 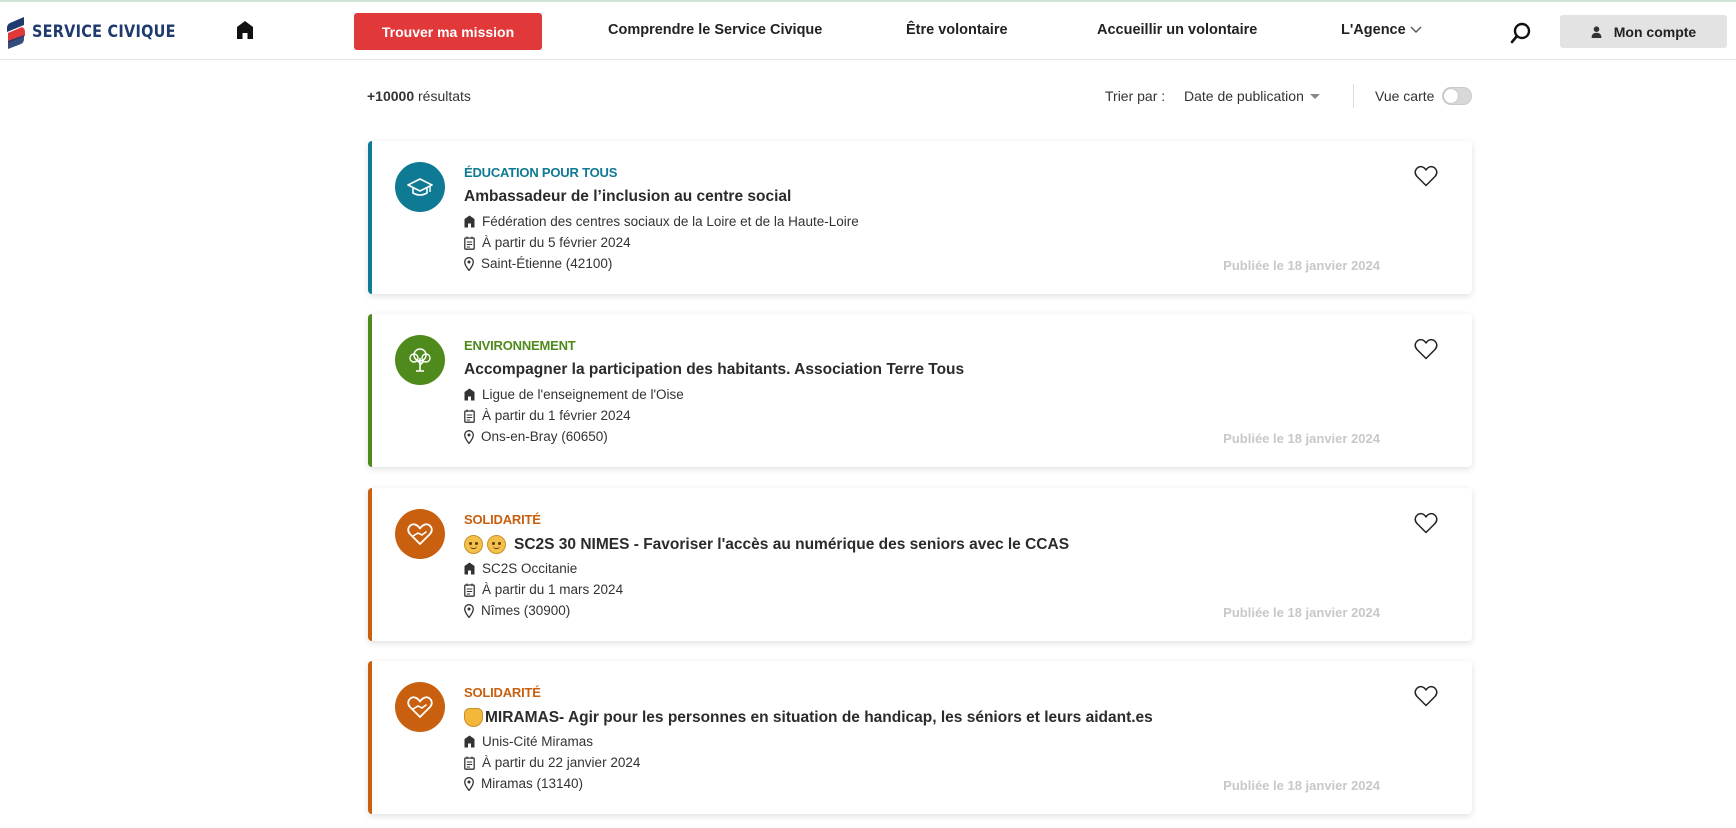 I want to click on mission-start-date: À partir du 1 mars 2024, so click(x=543, y=589).